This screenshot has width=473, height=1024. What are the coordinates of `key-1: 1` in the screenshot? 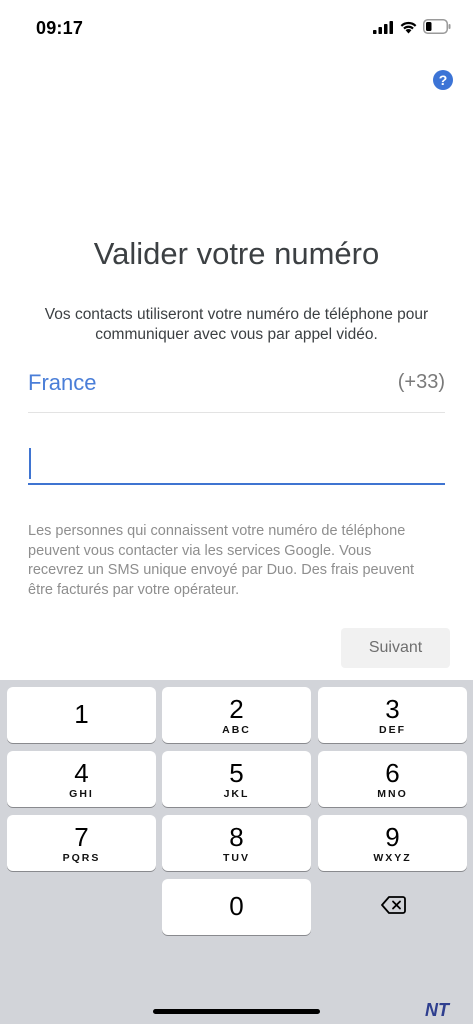 It's located at (81, 715).